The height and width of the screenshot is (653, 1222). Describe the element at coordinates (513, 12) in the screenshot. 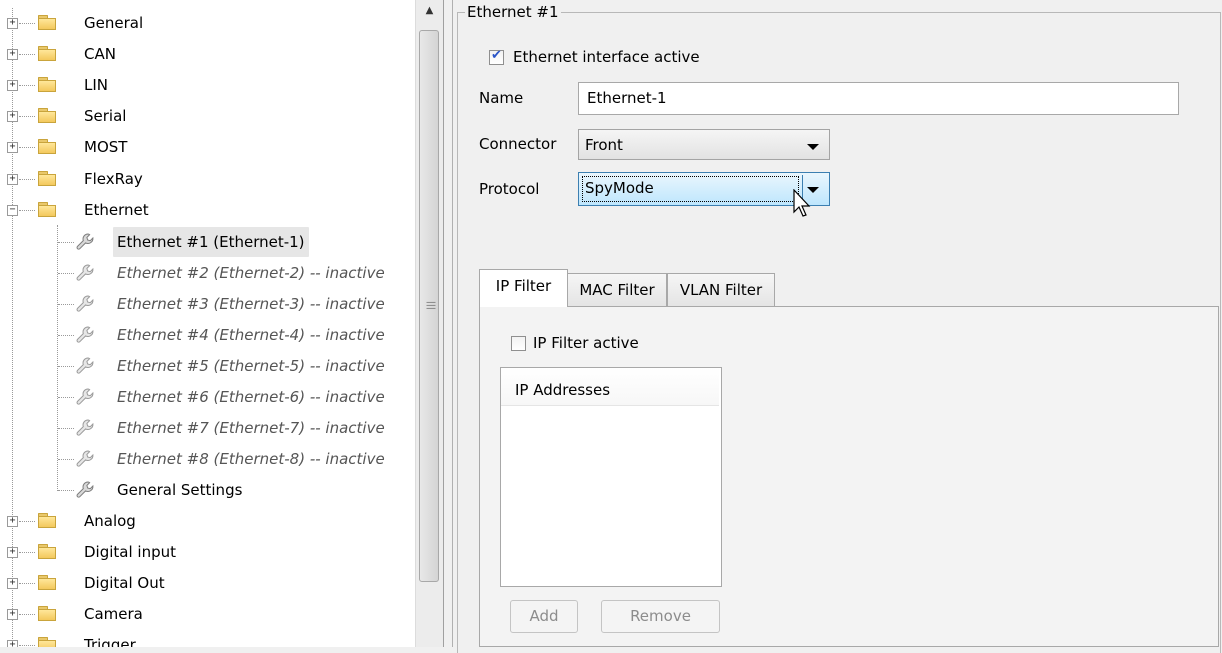

I see `group-title: Ethernet #1` at that location.